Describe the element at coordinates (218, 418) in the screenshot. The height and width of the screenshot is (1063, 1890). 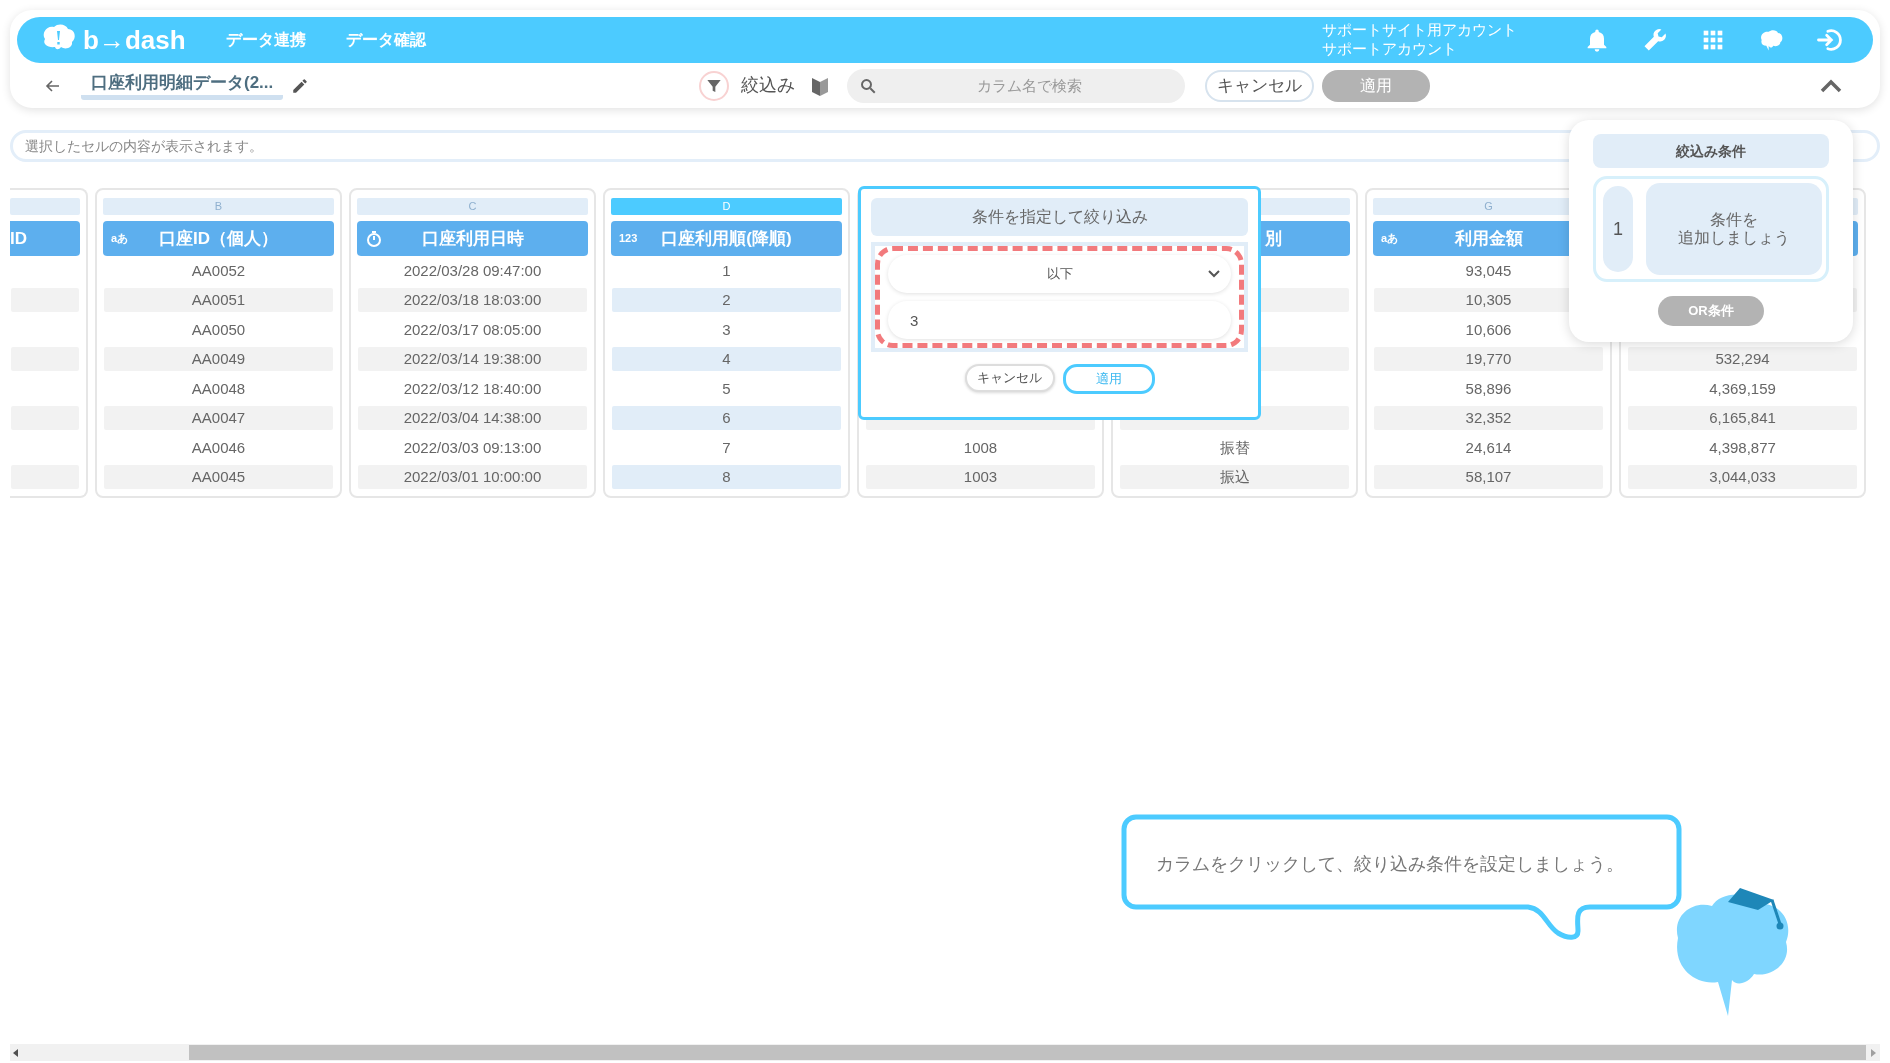
I see `table-cell: AA0047` at that location.